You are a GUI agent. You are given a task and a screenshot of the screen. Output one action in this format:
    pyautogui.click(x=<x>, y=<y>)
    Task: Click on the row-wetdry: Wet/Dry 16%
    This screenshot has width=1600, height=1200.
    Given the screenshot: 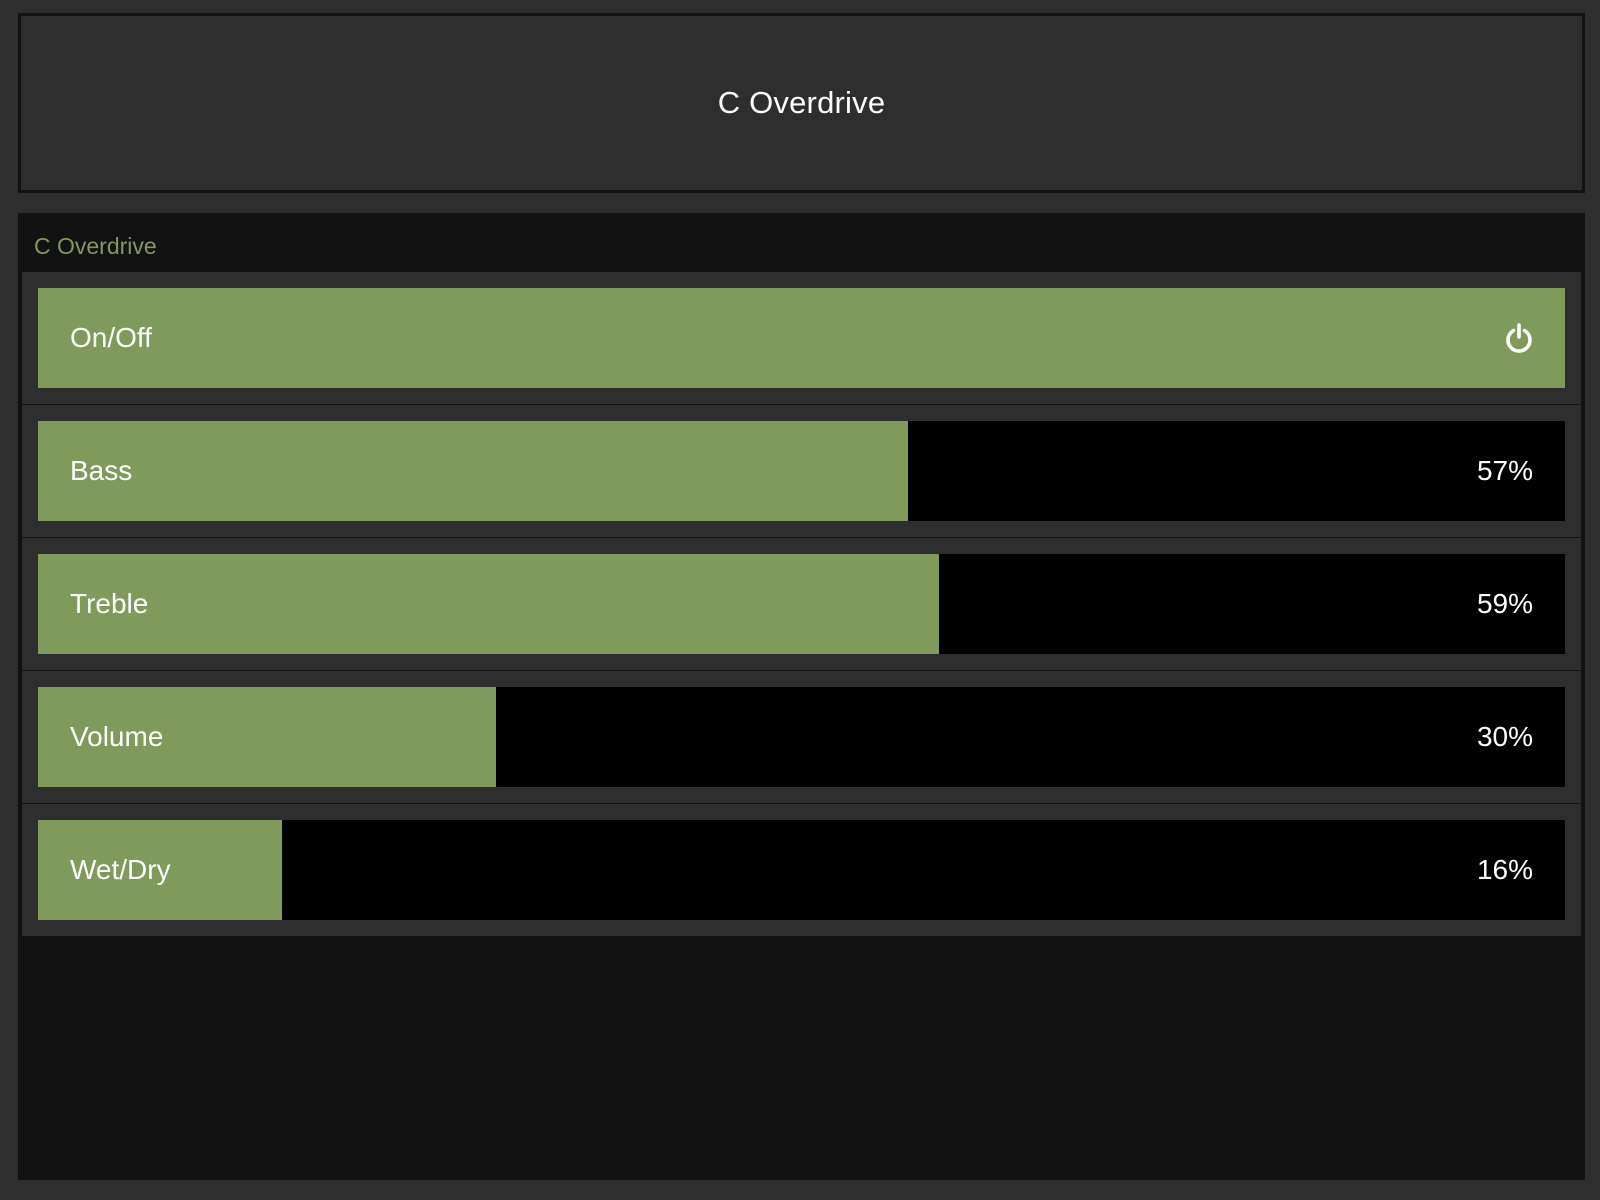 What is the action you would take?
    pyautogui.click(x=801, y=870)
    